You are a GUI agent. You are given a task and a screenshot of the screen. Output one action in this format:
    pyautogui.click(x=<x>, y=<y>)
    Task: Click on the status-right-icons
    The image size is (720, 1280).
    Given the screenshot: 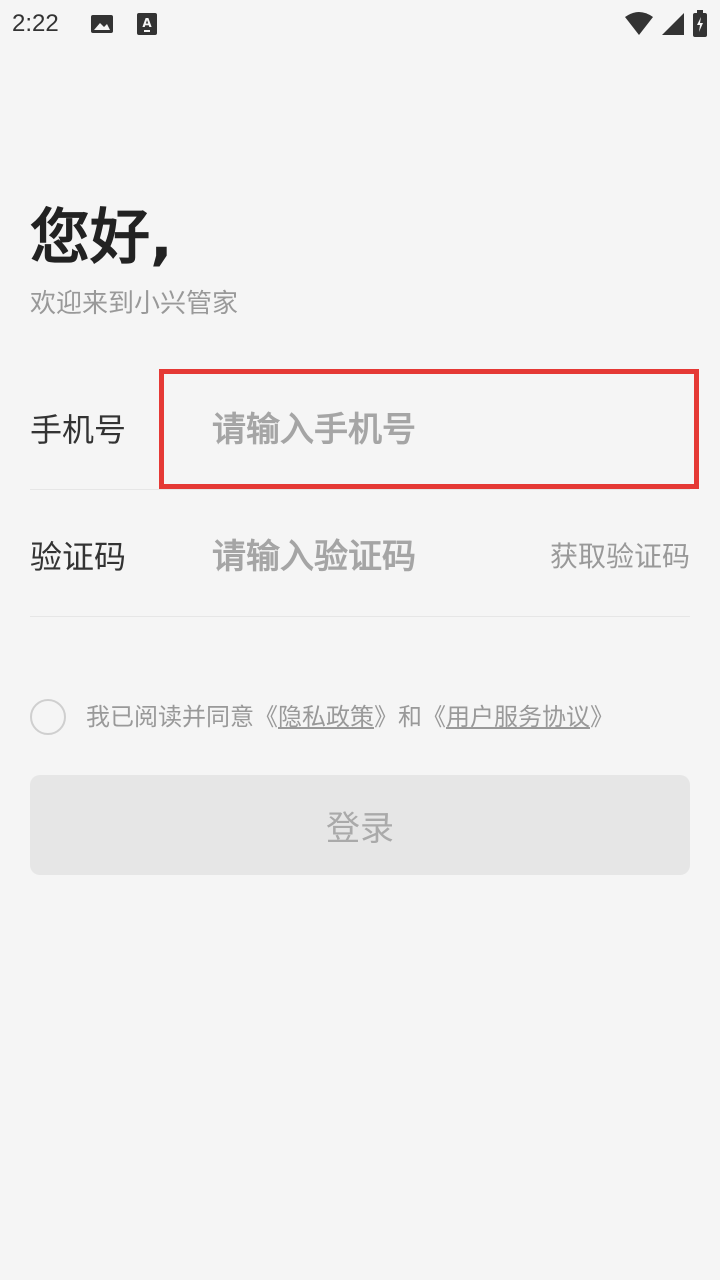 What is the action you would take?
    pyautogui.click(x=666, y=26)
    